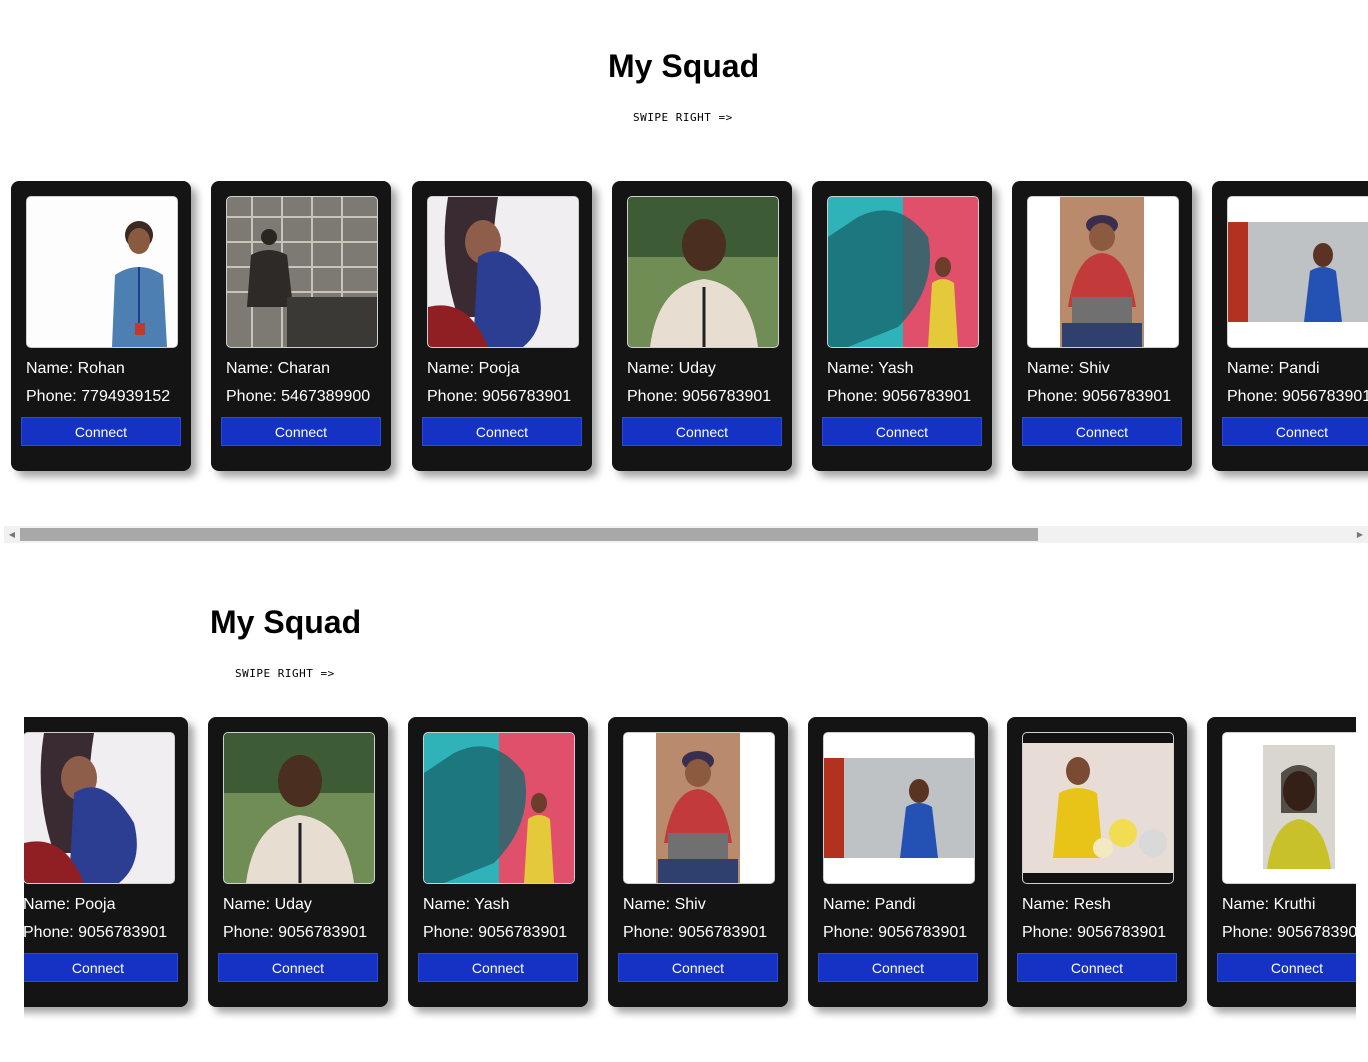  I want to click on profile-card: Name: Kruthi Phone: 9056783901 Connect, so click(1281, 862).